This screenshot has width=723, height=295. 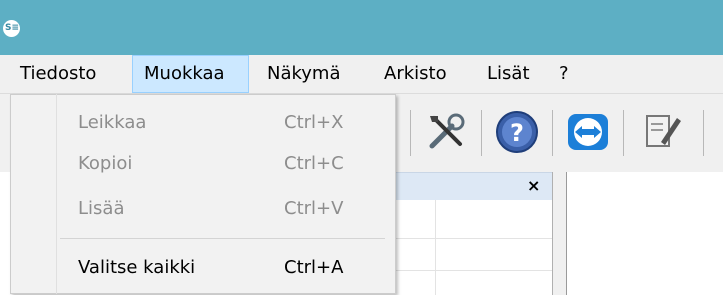 I want to click on menu-item-label: Valitse kaikki, so click(x=137, y=267).